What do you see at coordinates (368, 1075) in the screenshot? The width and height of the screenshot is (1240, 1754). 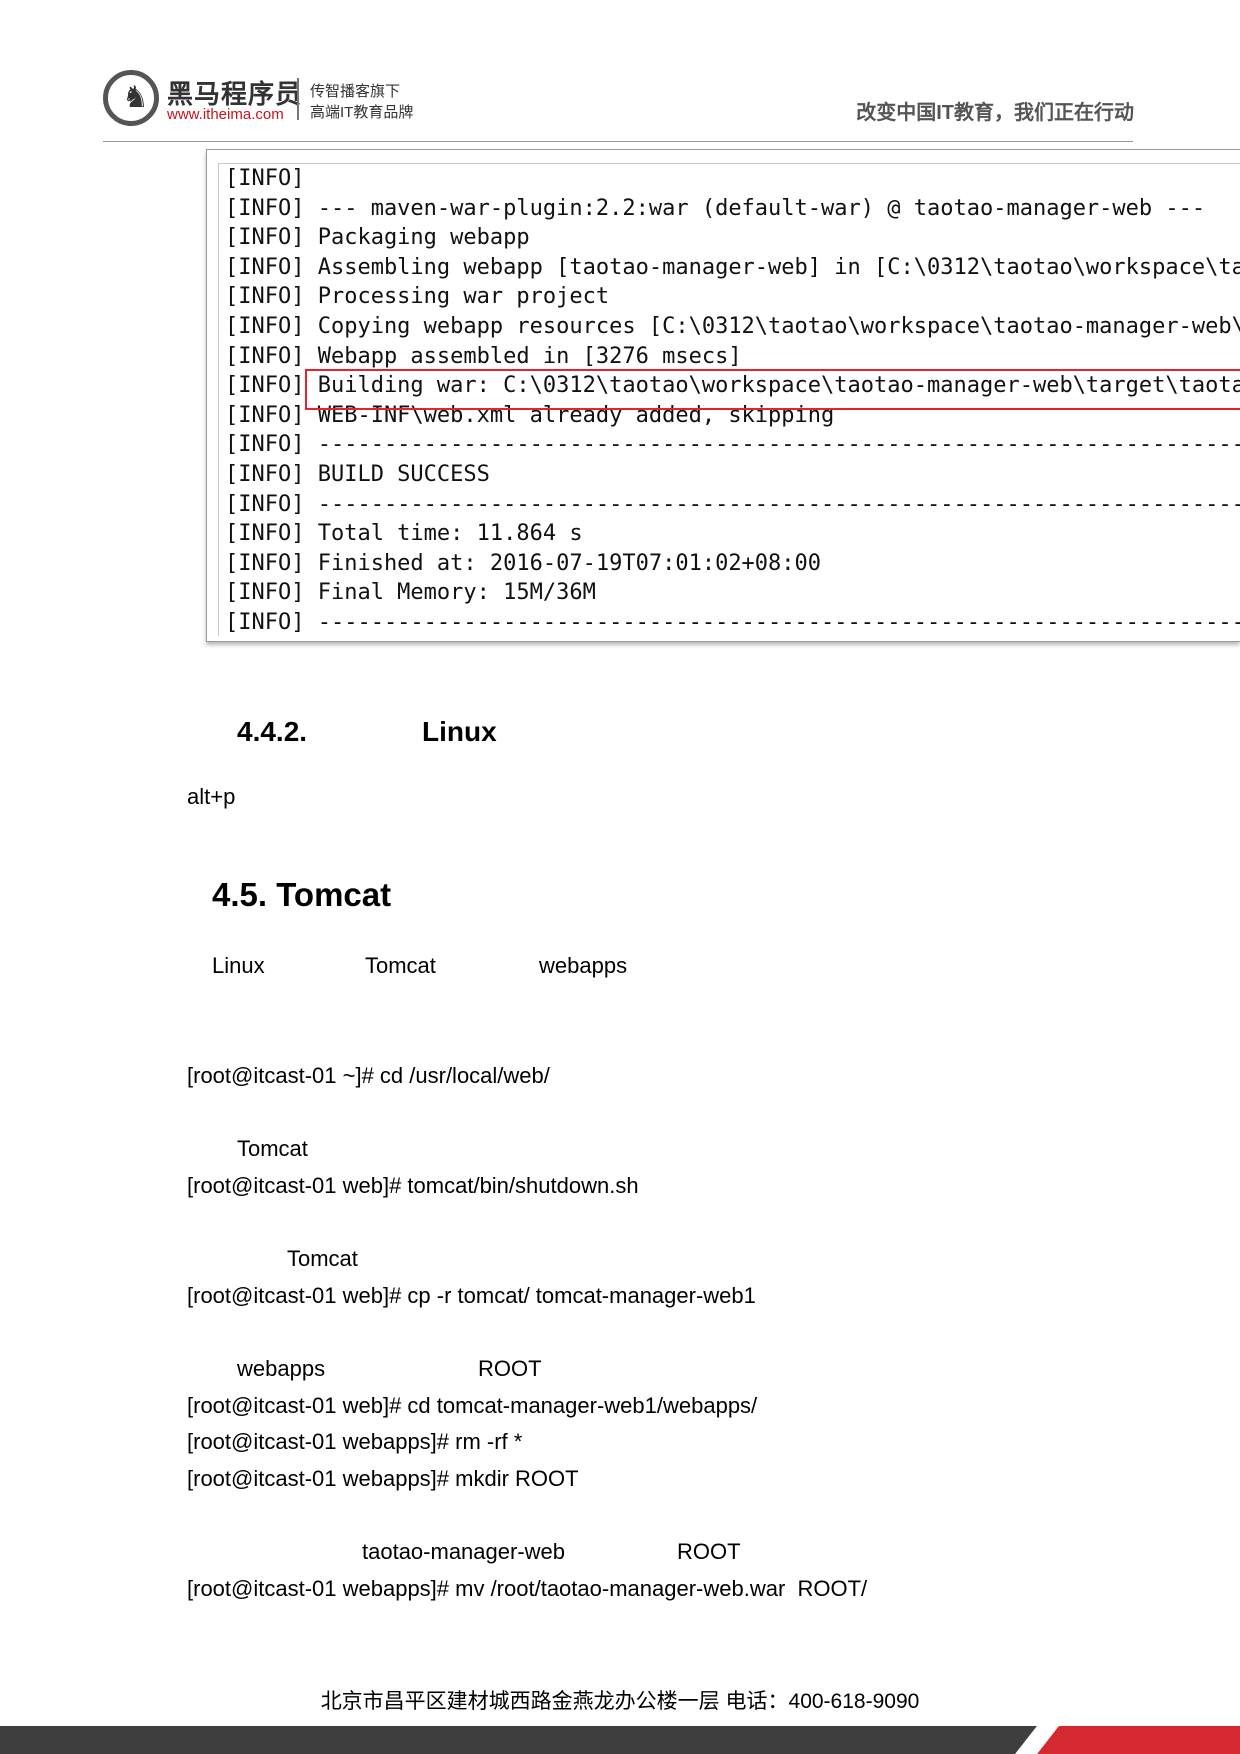 I see `command-line: [root@itcast-01 ~]# cd /usr/local/web/` at bounding box center [368, 1075].